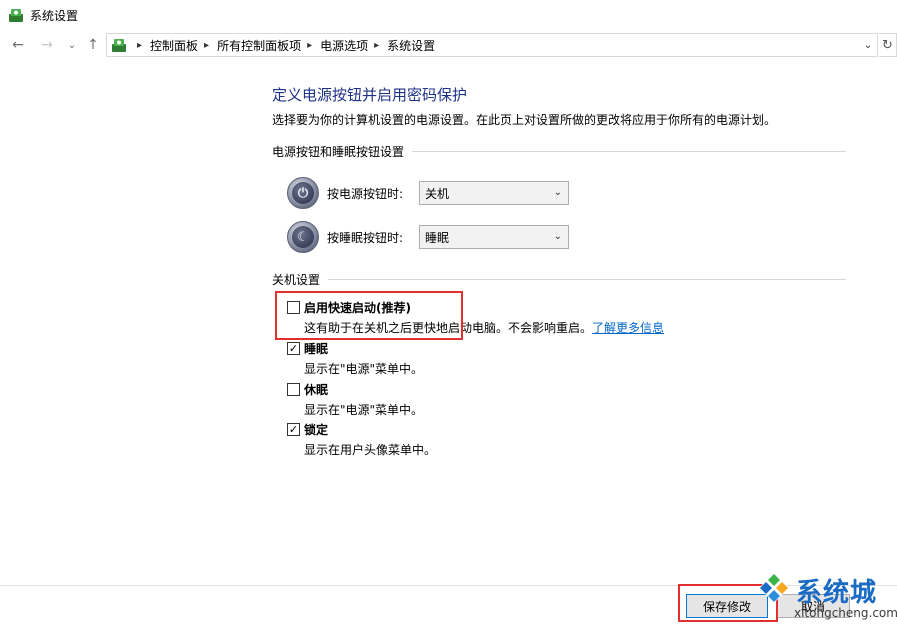 The image size is (897, 624). What do you see at coordinates (293, 389) in the screenshot?
I see `hibernate-checkbox` at bounding box center [293, 389].